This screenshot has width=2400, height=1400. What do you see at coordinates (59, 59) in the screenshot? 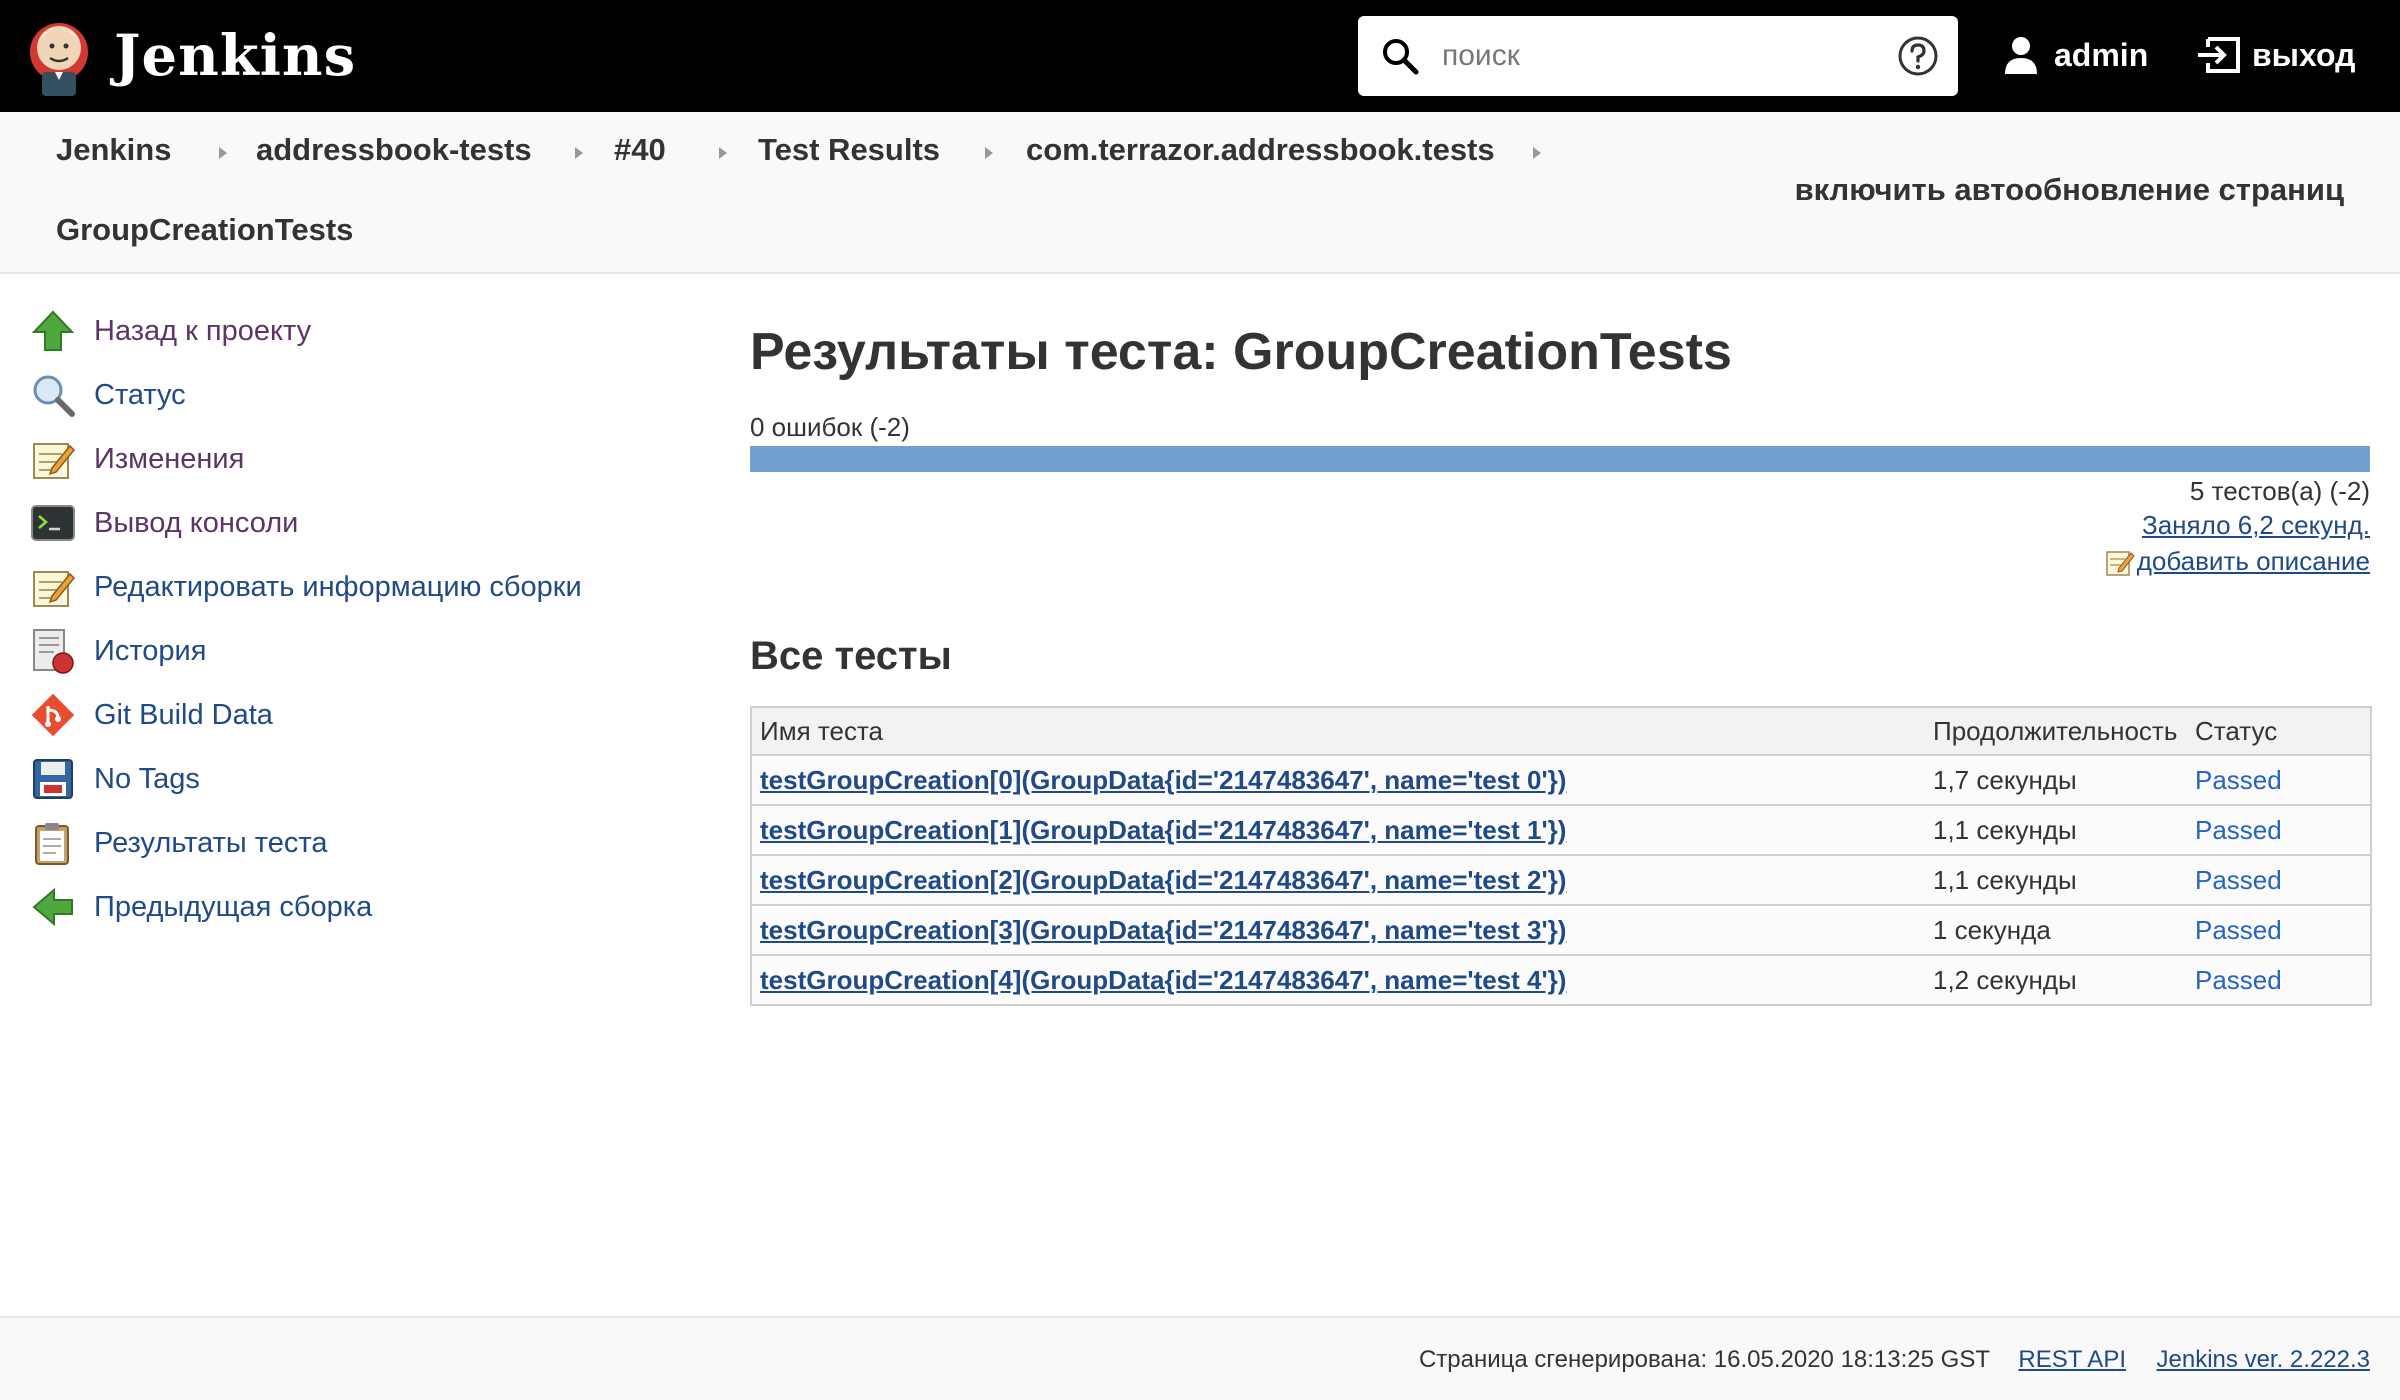
I see `jenkins-butler-icon` at bounding box center [59, 59].